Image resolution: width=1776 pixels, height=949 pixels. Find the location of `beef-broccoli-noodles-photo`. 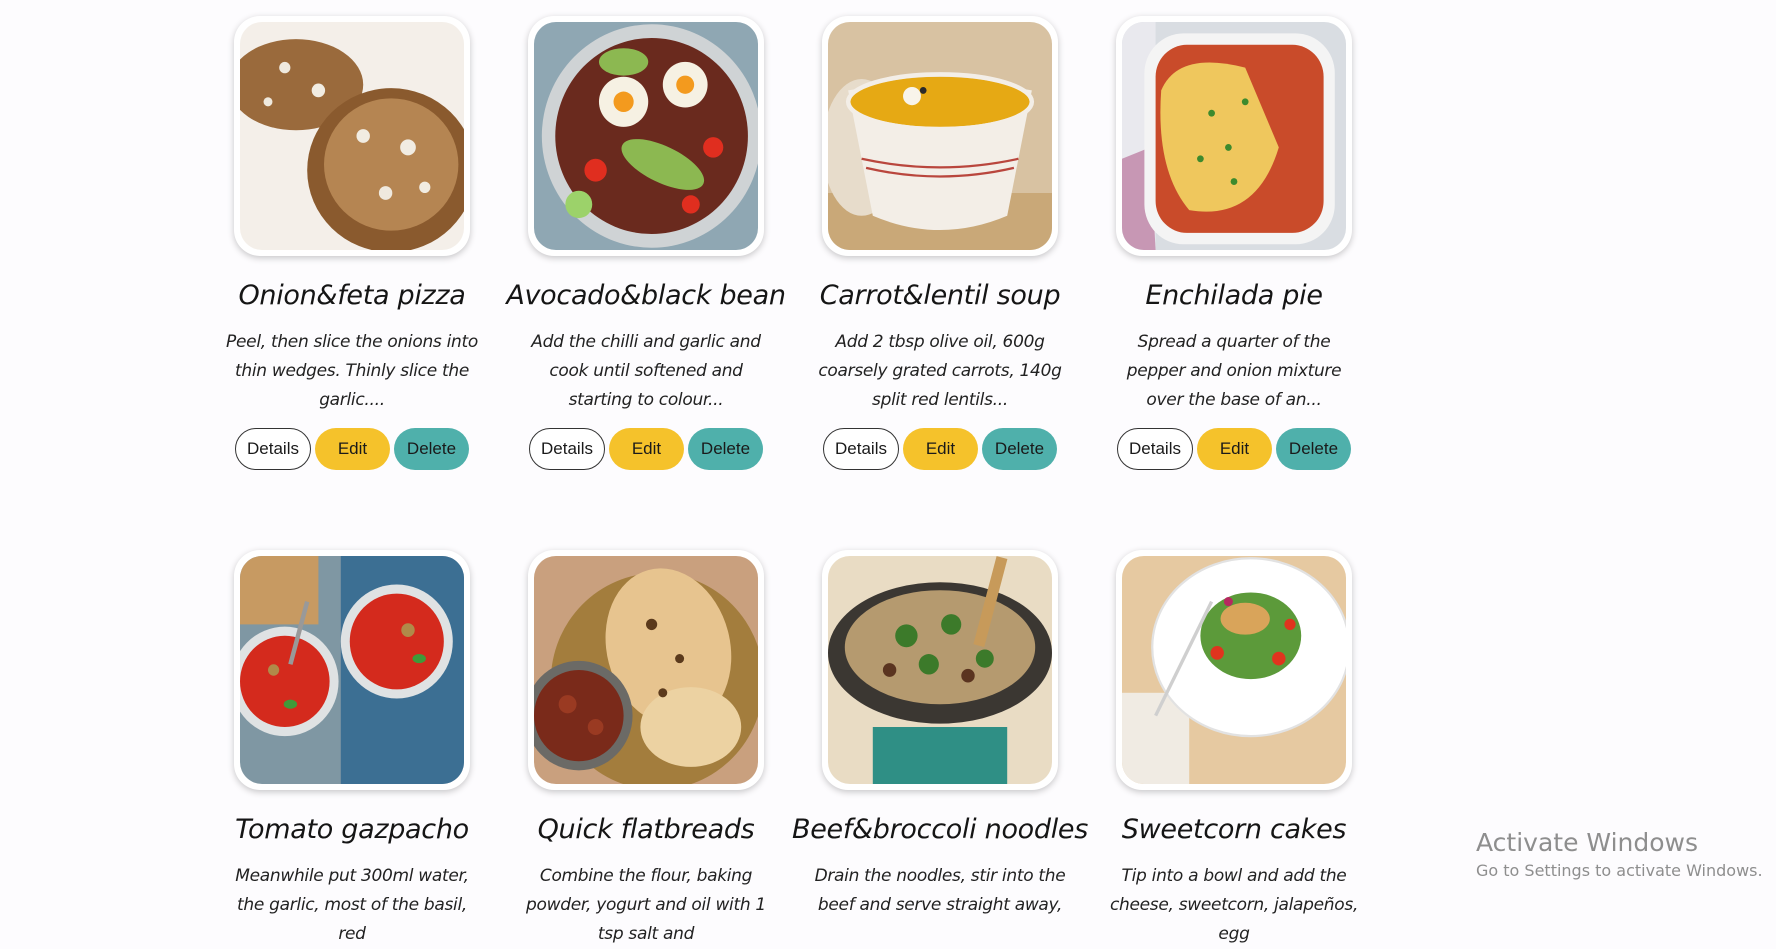

beef-broccoli-noodles-photo is located at coordinates (940, 670).